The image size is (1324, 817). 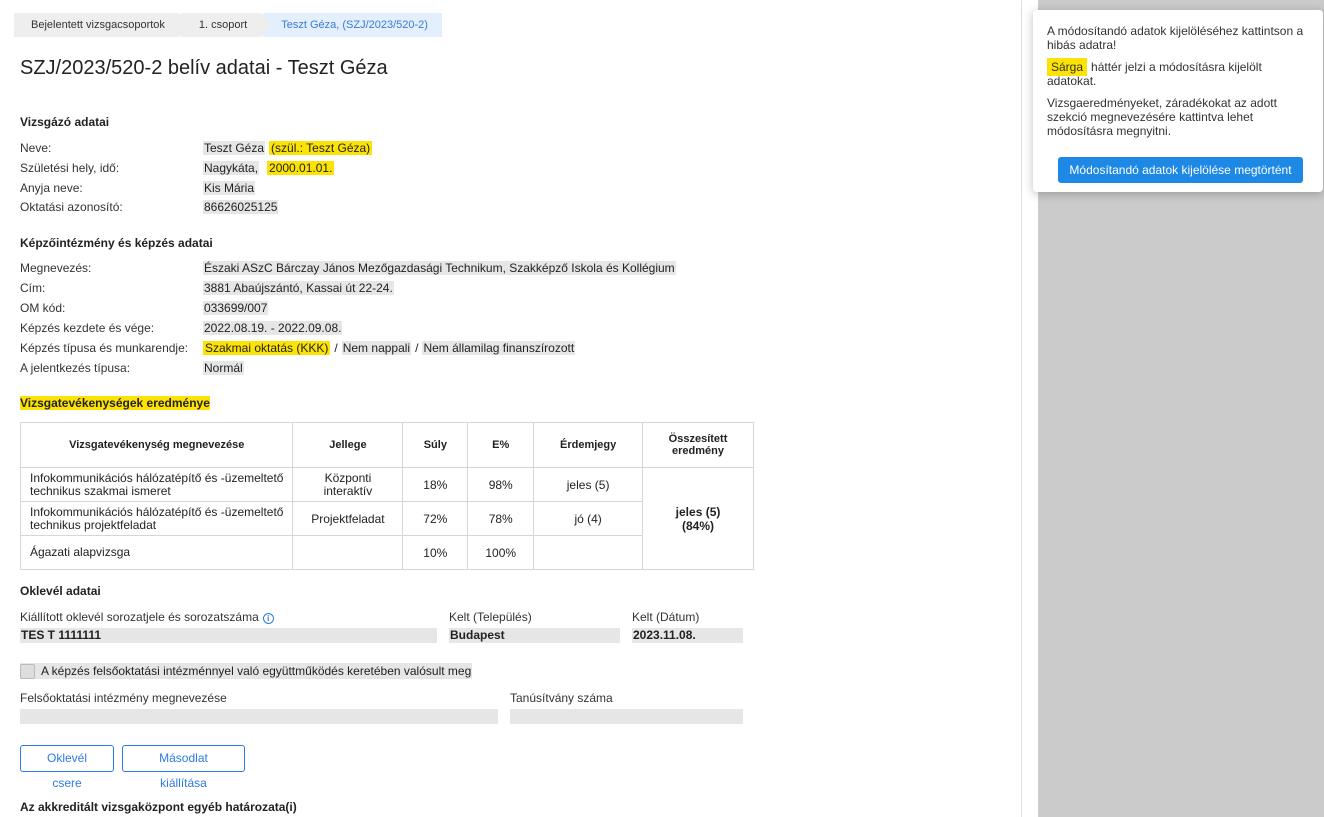 I want to click on mother-label: Anyja neve:, so click(x=51, y=188).